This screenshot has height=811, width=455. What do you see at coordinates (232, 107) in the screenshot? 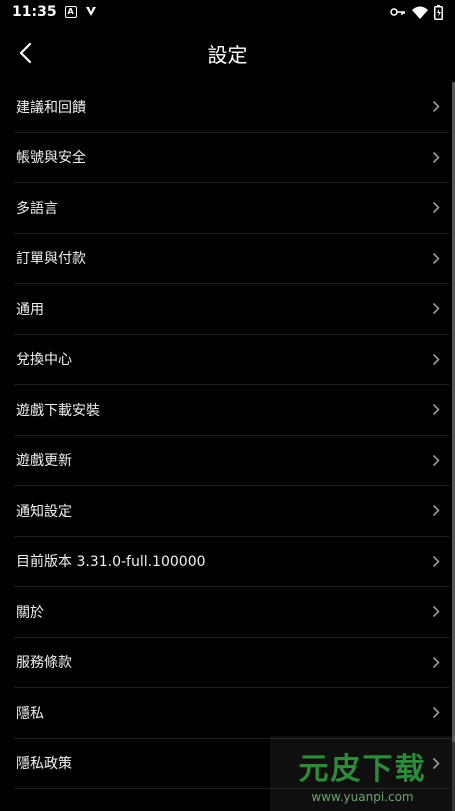
I see `settings-item-feedback: 建議和回饋` at bounding box center [232, 107].